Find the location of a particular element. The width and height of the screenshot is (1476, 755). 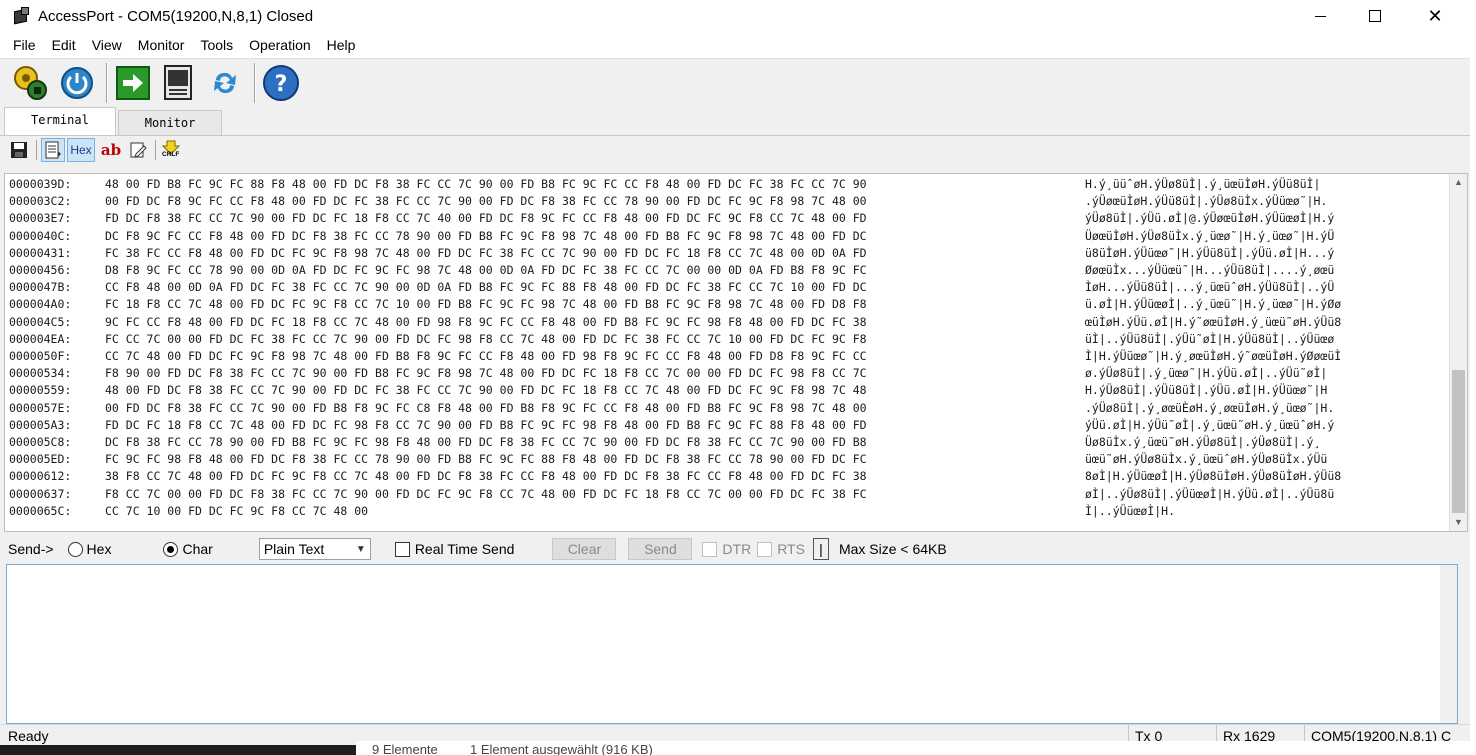

dtr-label: DTR is located at coordinates (737, 549).